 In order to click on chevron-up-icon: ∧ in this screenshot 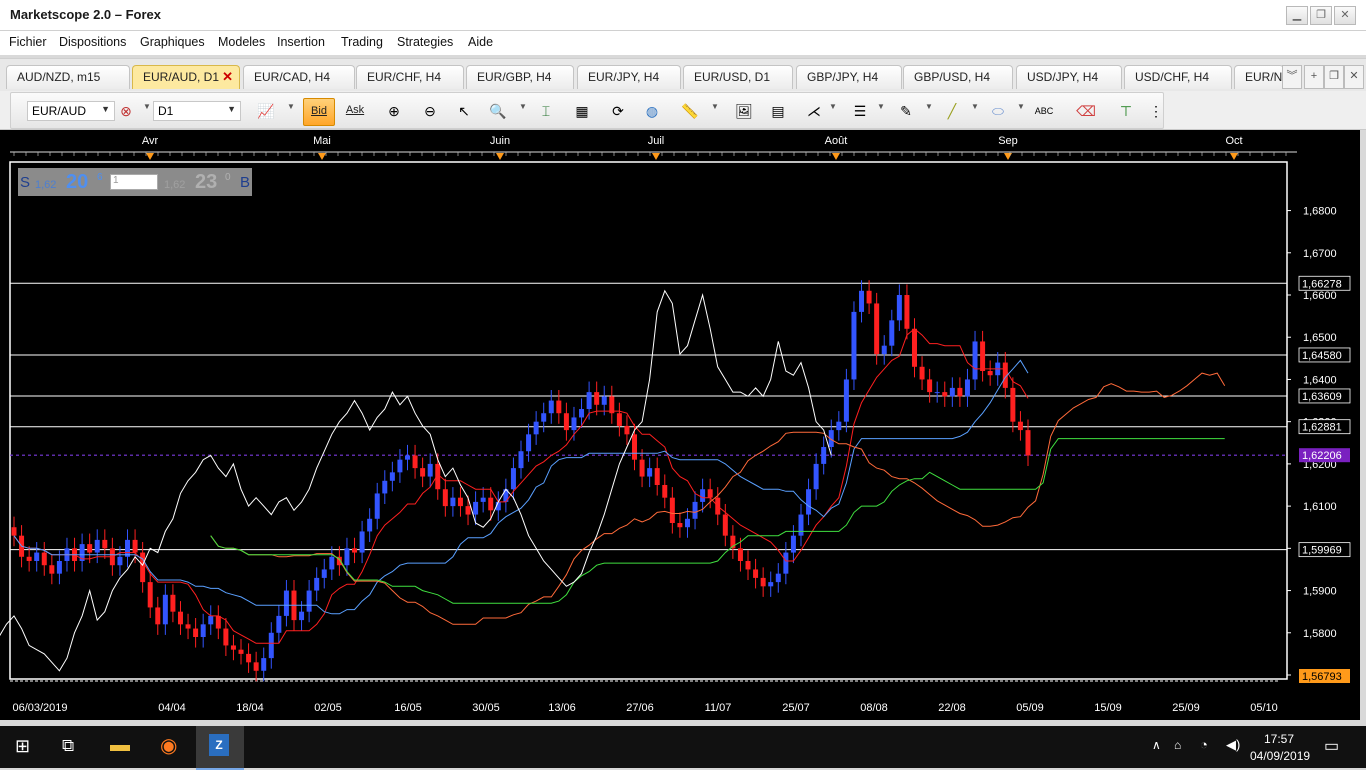, I will do `click(1156, 745)`.